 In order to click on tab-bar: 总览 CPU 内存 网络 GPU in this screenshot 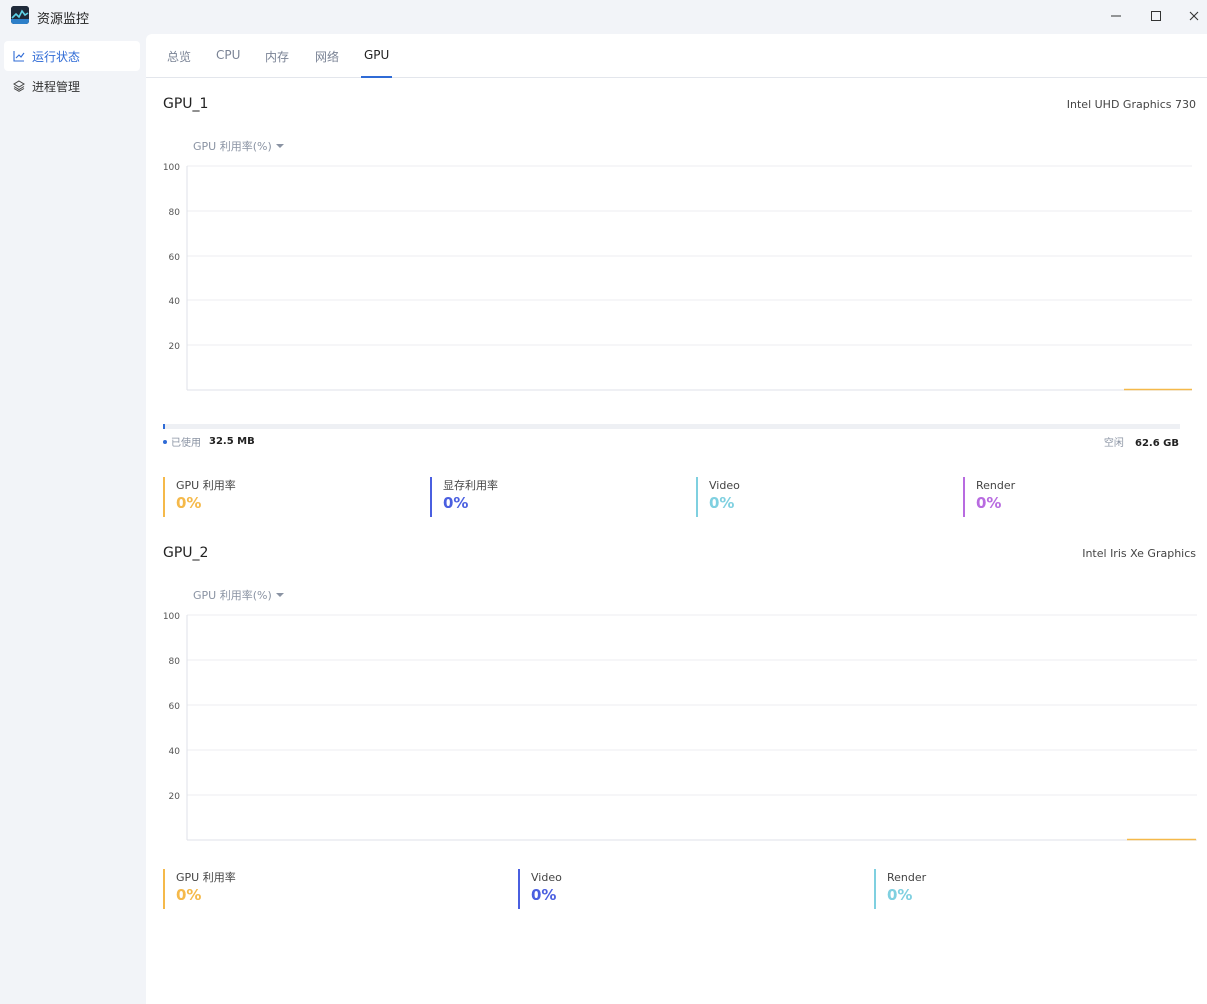, I will do `click(676, 56)`.